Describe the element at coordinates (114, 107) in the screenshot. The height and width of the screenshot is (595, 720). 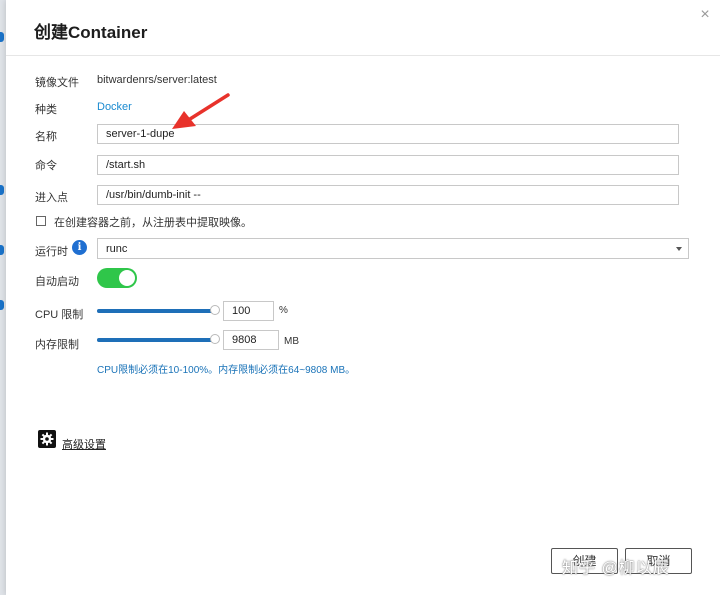
I see `type-value: Docker` at that location.